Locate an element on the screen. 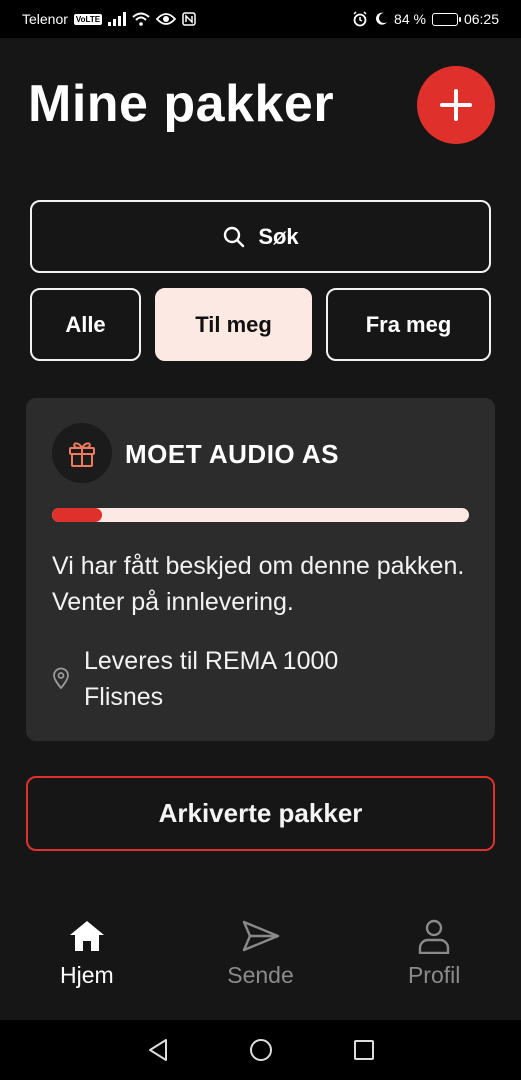 The height and width of the screenshot is (1080, 521). nav-item-home: Hjem is located at coordinates (87, 960).